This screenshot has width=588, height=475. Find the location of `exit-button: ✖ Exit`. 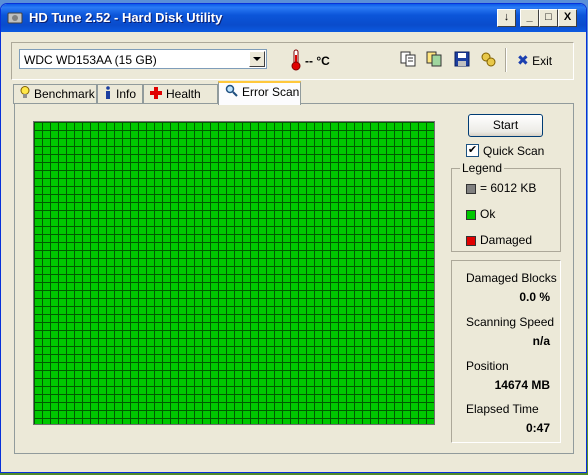

exit-button: ✖ Exit is located at coordinates (534, 60).